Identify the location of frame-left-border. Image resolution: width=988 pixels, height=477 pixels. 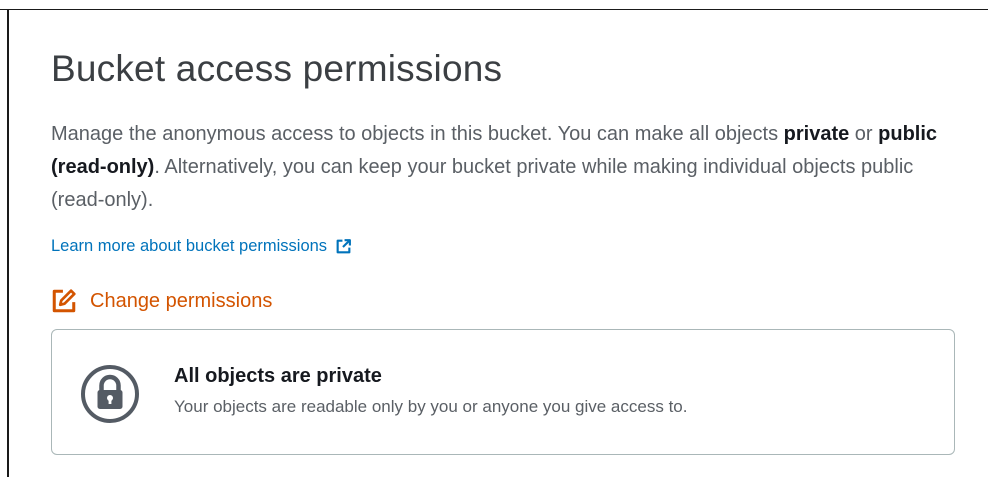
(8, 243).